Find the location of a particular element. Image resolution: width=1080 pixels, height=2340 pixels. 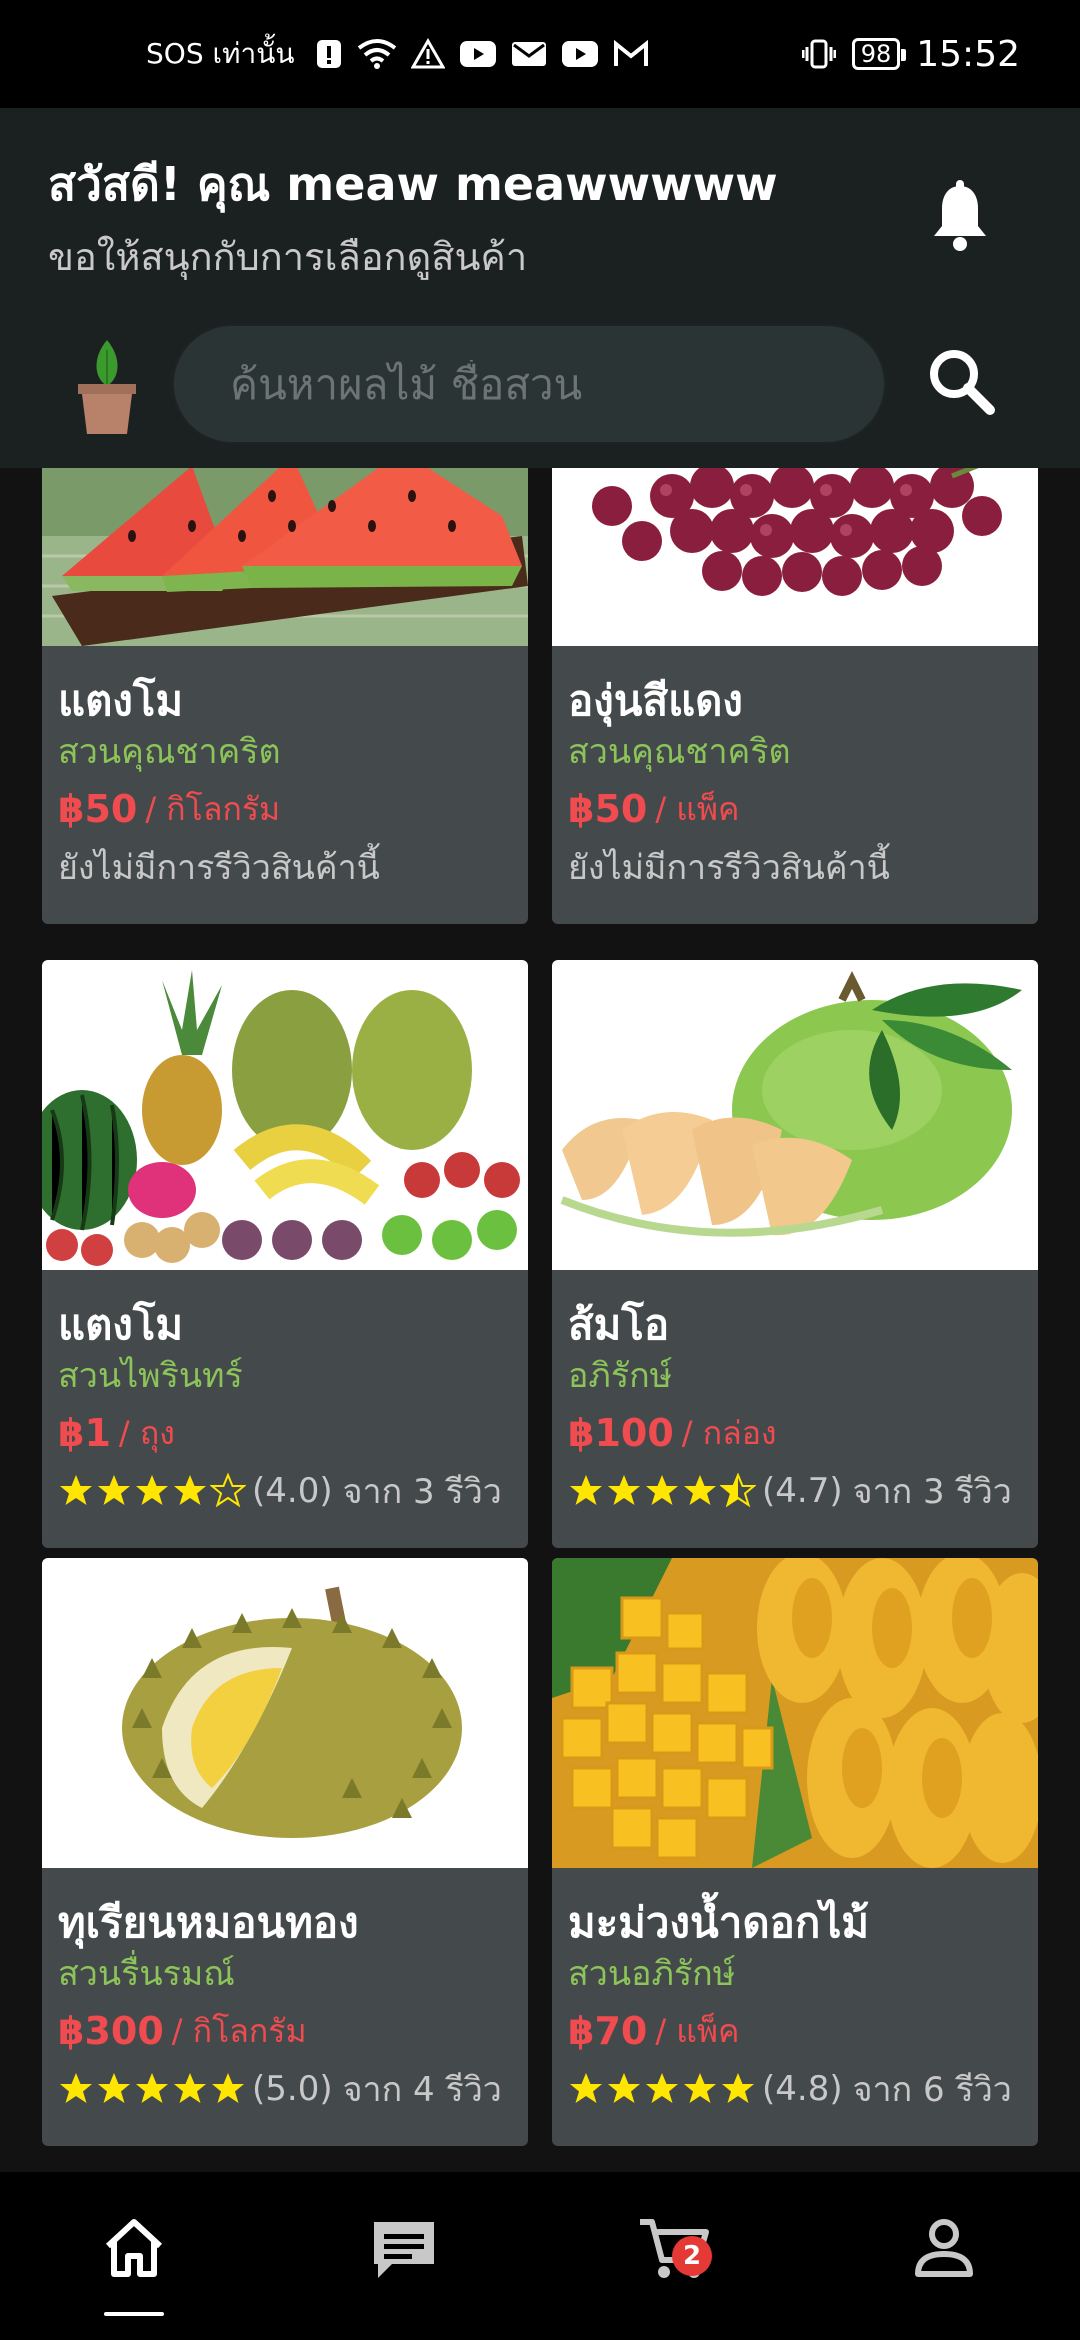

price-unit: / กล่อง is located at coordinates (729, 1432).